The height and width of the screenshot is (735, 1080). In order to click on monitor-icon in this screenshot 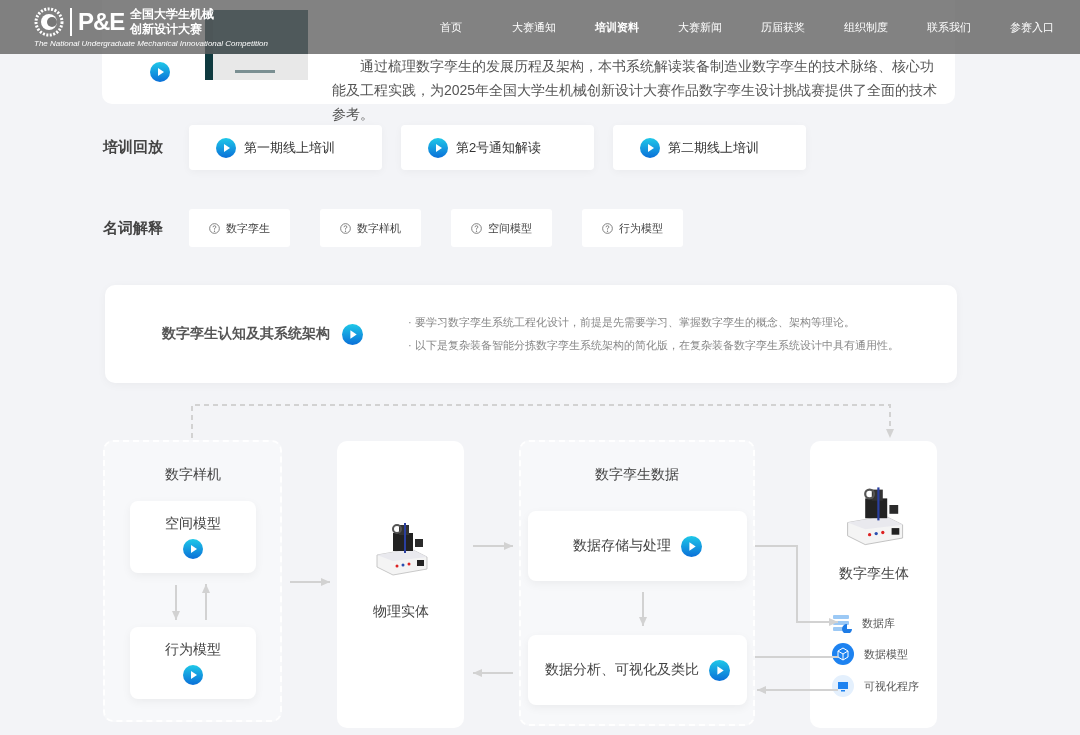, I will do `click(843, 686)`.